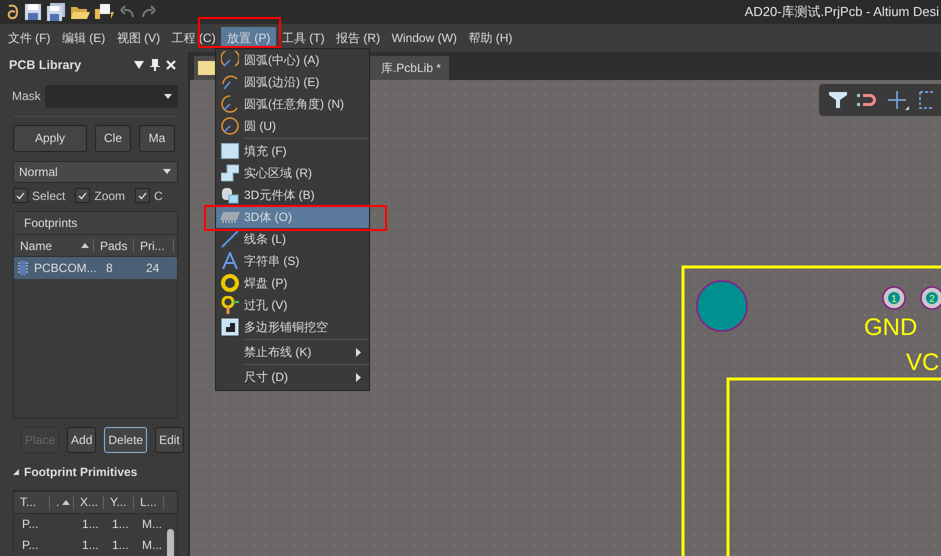 The height and width of the screenshot is (556, 941). Describe the element at coordinates (26, 96) in the screenshot. I see `mask-label: Mask` at that location.